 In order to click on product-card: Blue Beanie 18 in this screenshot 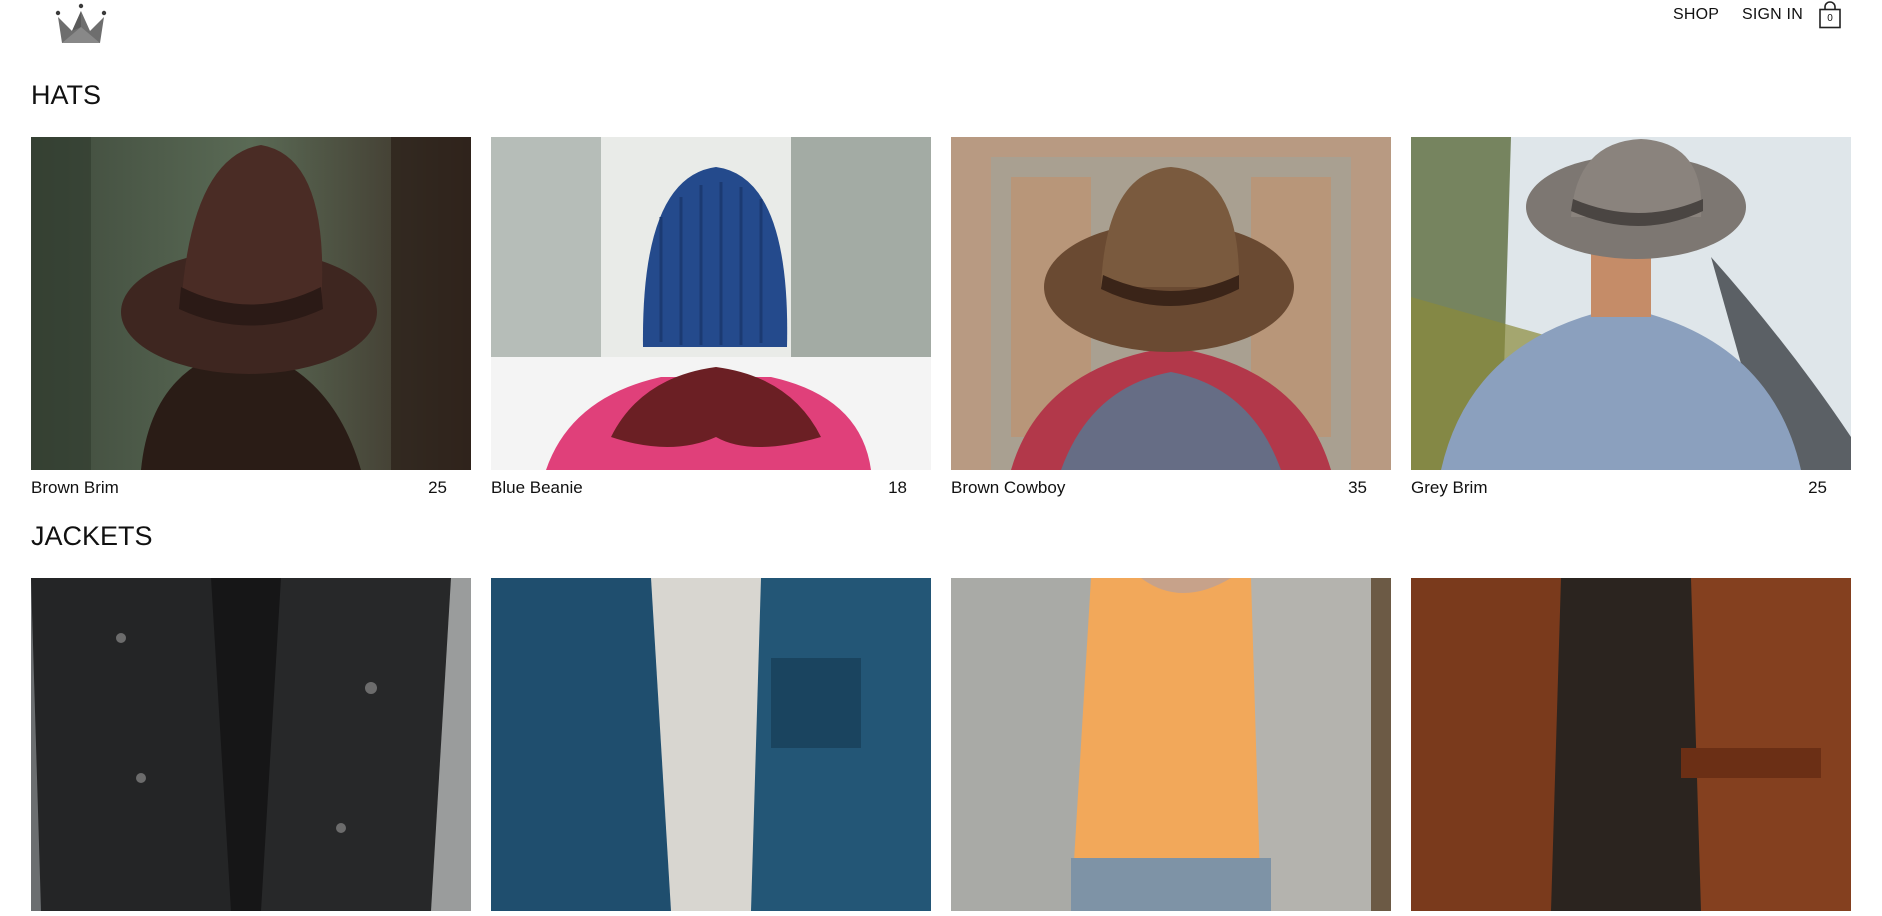, I will do `click(711, 320)`.